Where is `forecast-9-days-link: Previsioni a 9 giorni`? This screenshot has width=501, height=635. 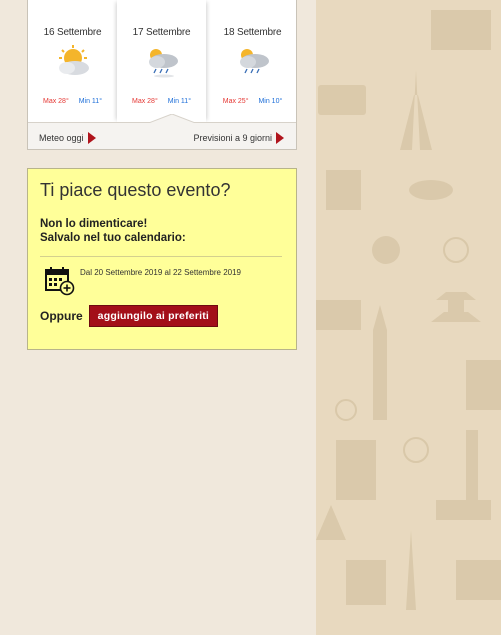
forecast-9-days-link: Previsioni a 9 giorni is located at coordinates (238, 138).